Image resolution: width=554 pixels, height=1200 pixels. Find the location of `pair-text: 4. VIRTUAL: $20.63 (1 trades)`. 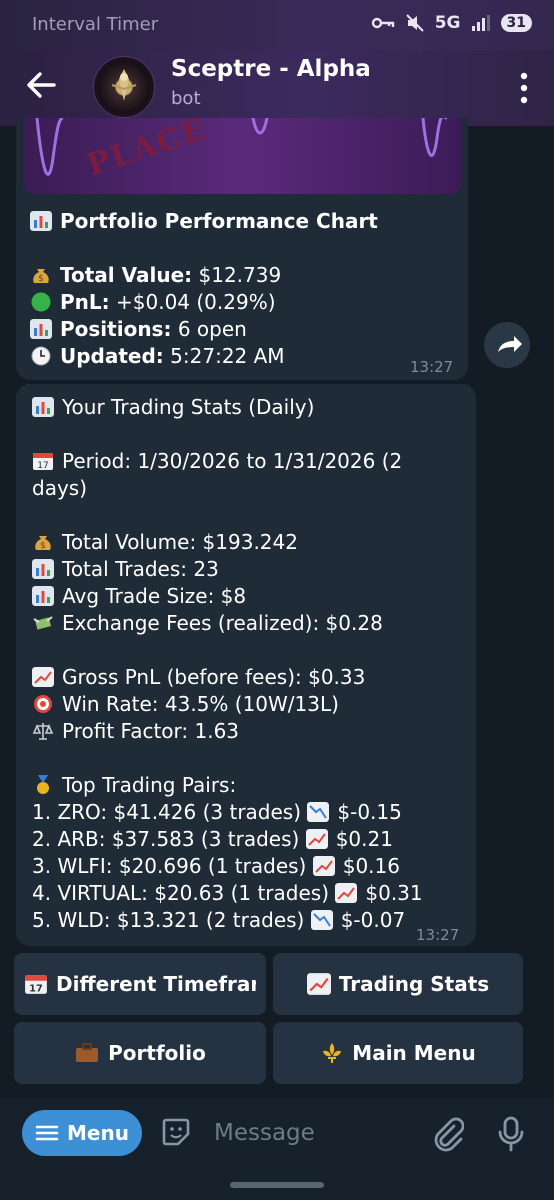

pair-text: 4. VIRTUAL: $20.63 (1 trades) is located at coordinates (181, 893).